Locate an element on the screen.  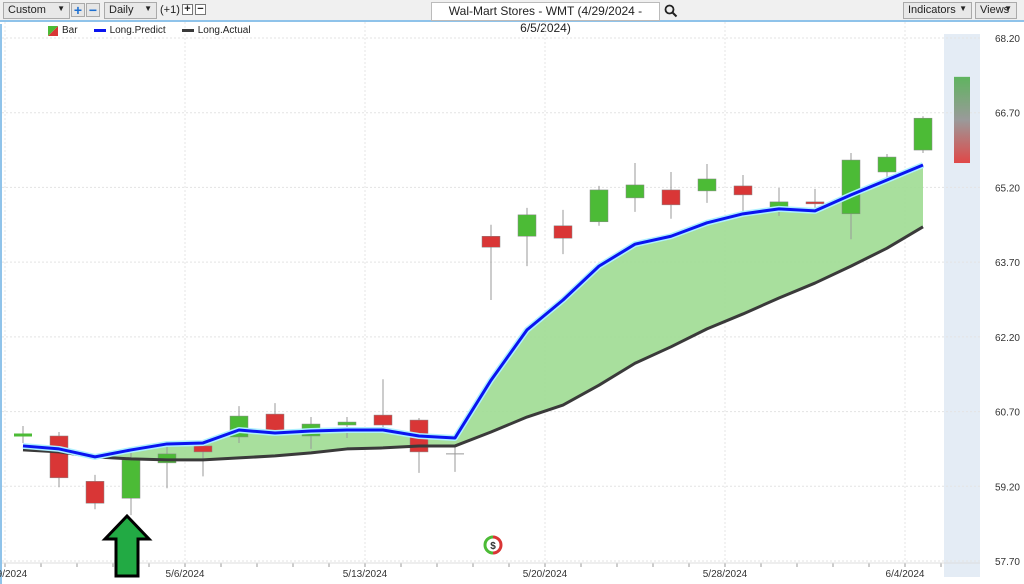
buy-signal-arrow-icon is located at coordinates (127, 545).